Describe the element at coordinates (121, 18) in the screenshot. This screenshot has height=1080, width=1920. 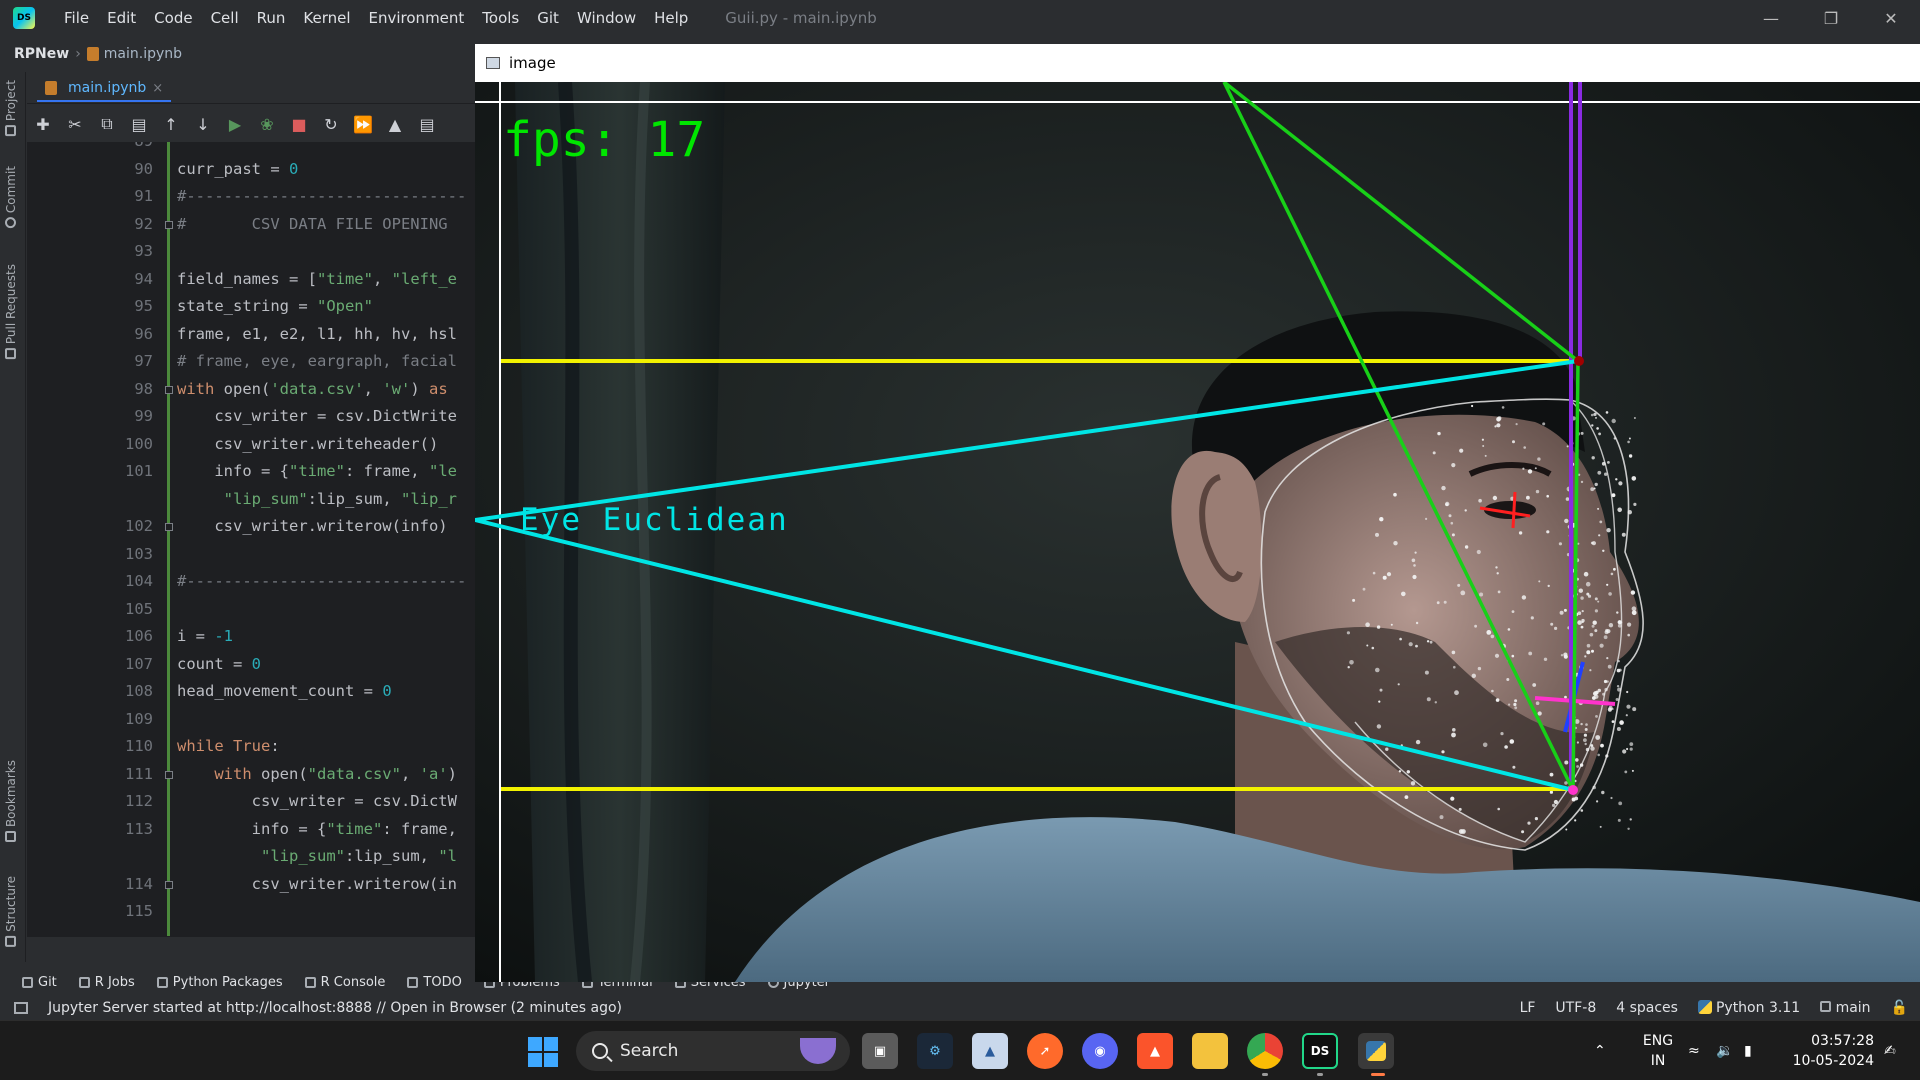
I see `menu-edit: Edit` at that location.